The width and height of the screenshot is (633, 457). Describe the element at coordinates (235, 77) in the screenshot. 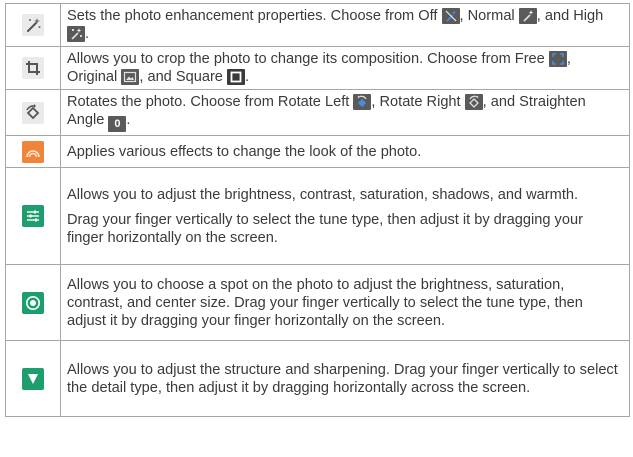

I see `crop-square-icon` at that location.